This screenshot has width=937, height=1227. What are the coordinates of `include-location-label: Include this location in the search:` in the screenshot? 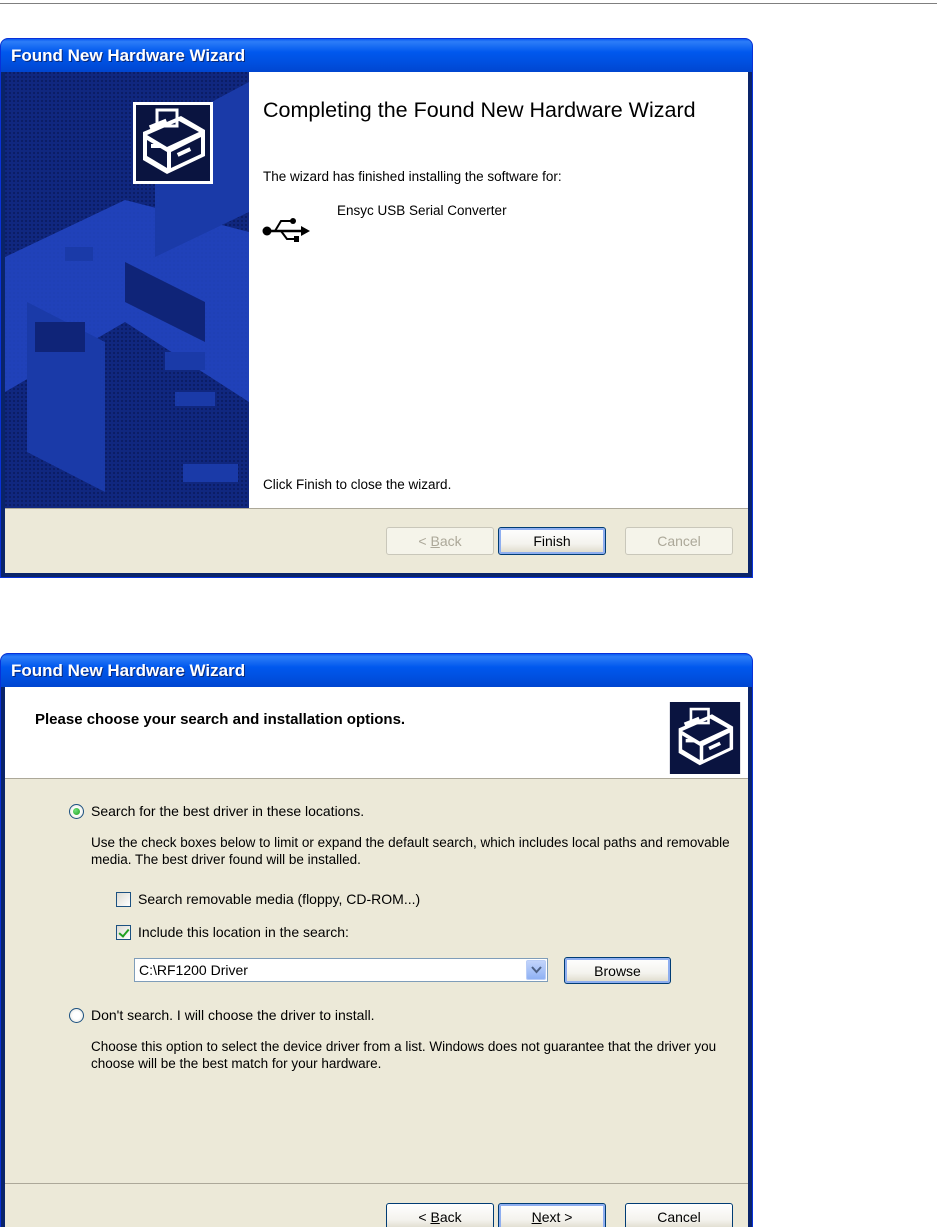 It's located at (243, 932).